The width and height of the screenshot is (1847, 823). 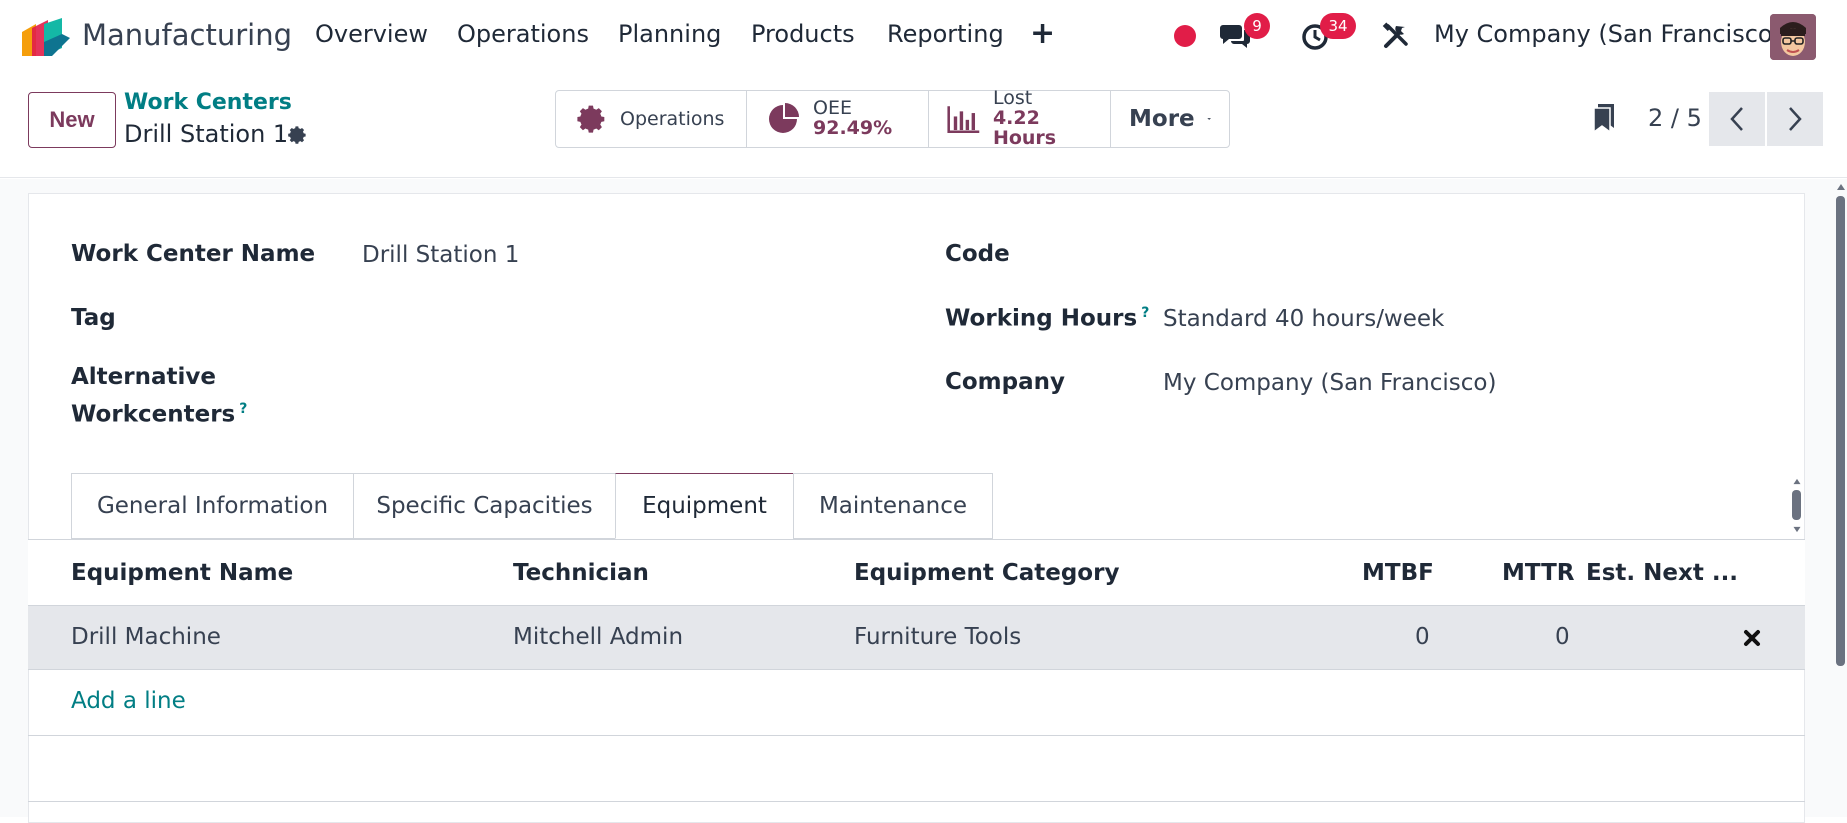 I want to click on tab-maintenance: Maintenance, so click(x=893, y=506).